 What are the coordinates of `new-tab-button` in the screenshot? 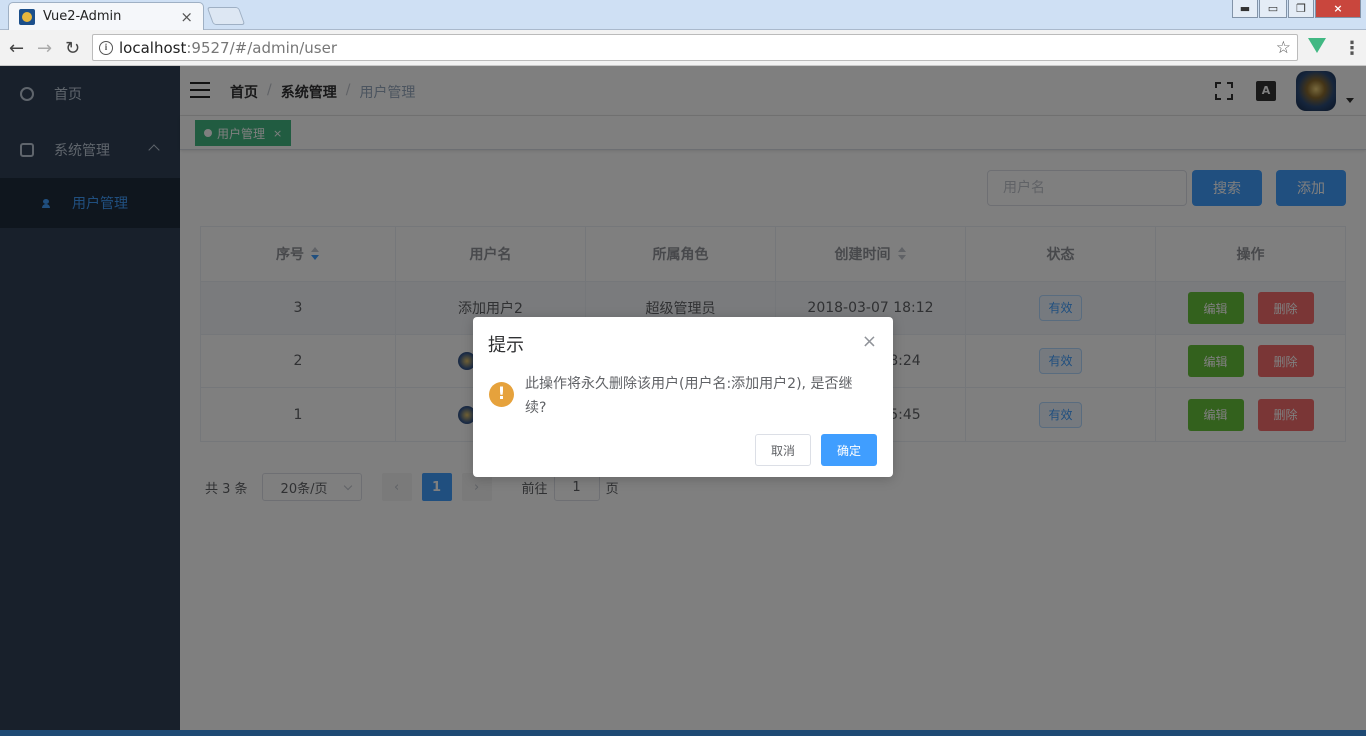 It's located at (226, 16).